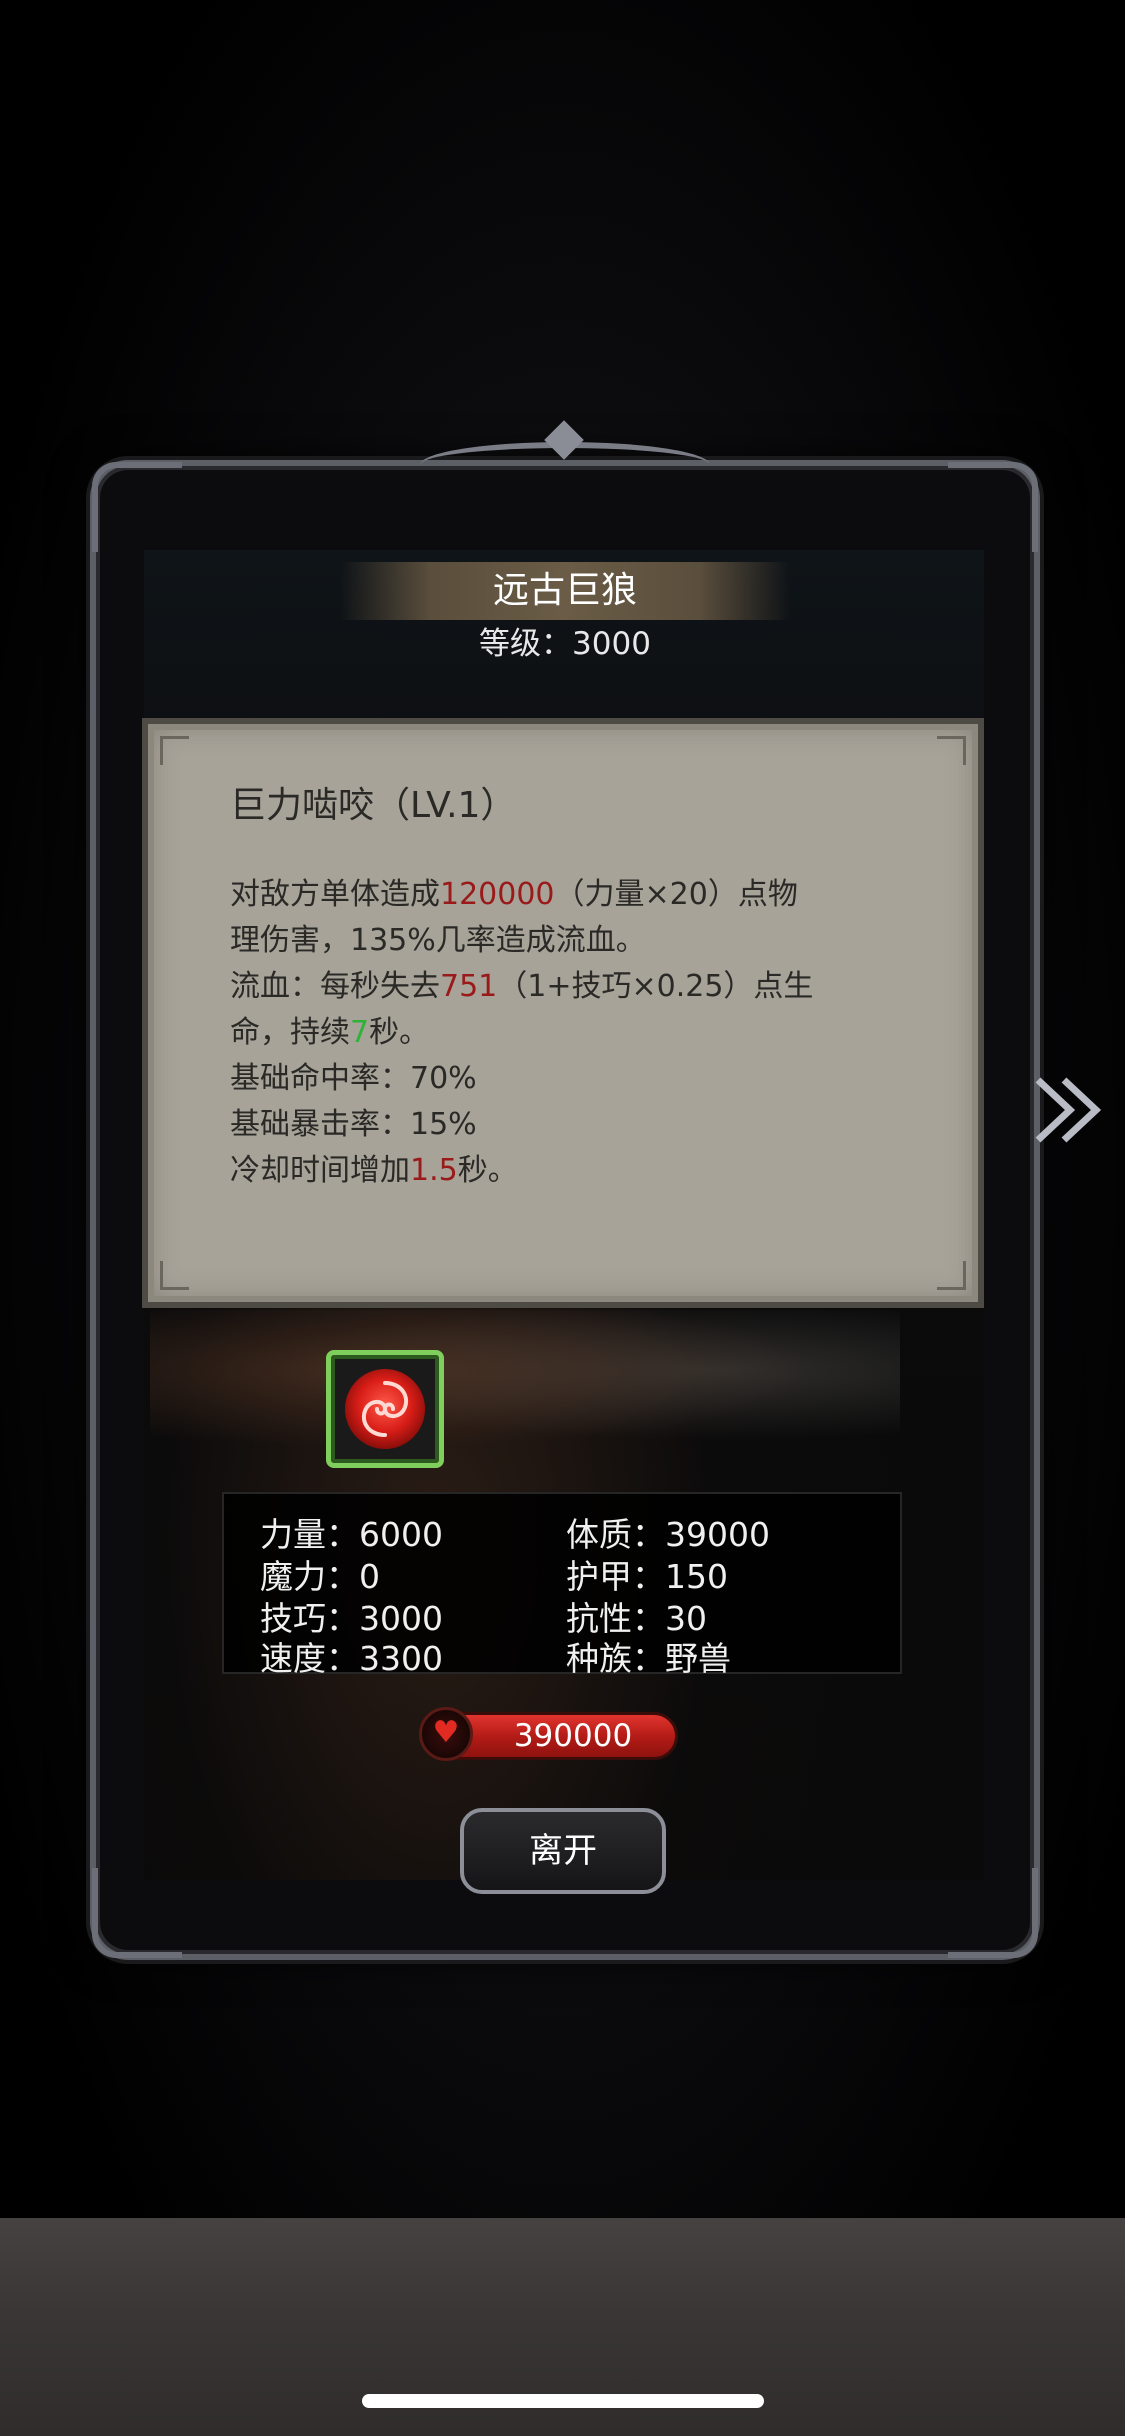  What do you see at coordinates (575, 1125) in the screenshot?
I see `skill-desc-line: 基础暴击率：15%` at bounding box center [575, 1125].